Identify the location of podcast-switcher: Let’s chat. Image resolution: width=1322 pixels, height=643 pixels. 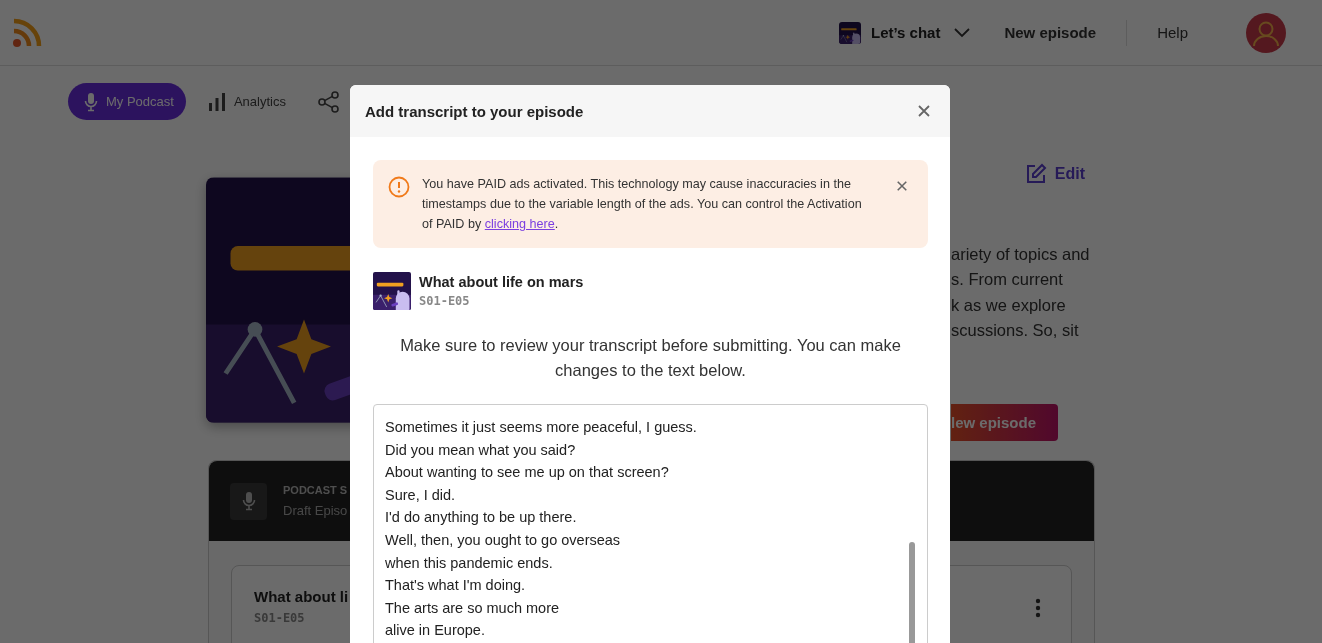
(904, 32).